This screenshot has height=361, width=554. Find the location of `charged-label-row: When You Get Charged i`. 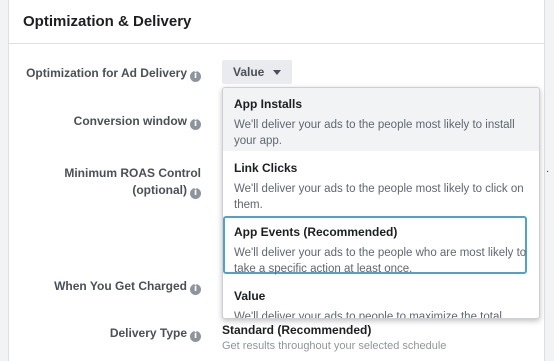

charged-label-row: When You Get Charged i is located at coordinates (127, 286).